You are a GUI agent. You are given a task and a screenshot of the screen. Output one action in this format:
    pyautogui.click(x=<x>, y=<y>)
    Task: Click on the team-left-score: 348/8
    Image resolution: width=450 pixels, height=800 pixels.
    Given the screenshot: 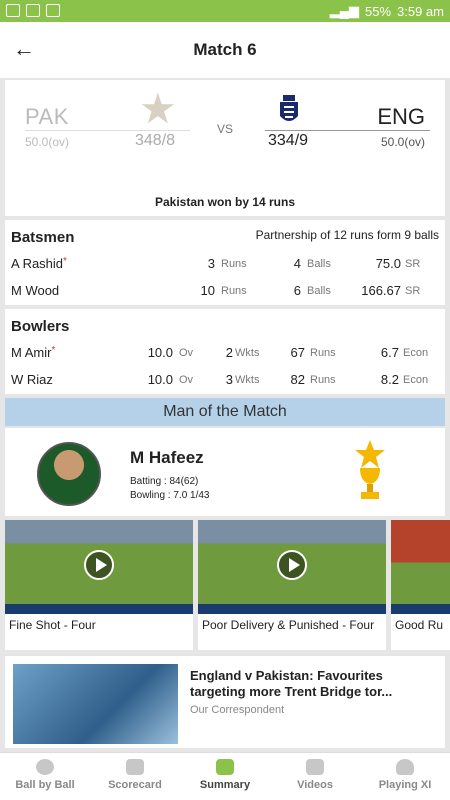 What is the action you would take?
    pyautogui.click(x=155, y=140)
    